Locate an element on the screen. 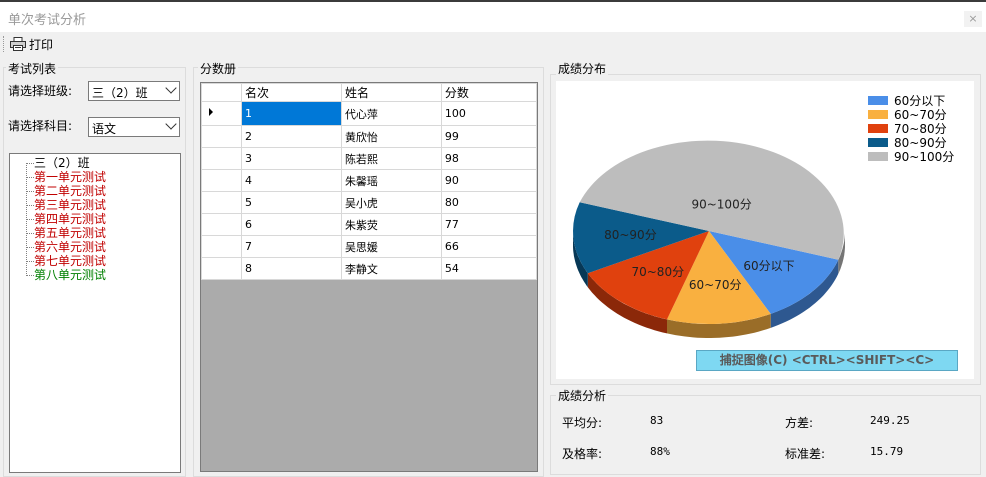 The image size is (986, 477). rank-cell: 1 is located at coordinates (291, 113).